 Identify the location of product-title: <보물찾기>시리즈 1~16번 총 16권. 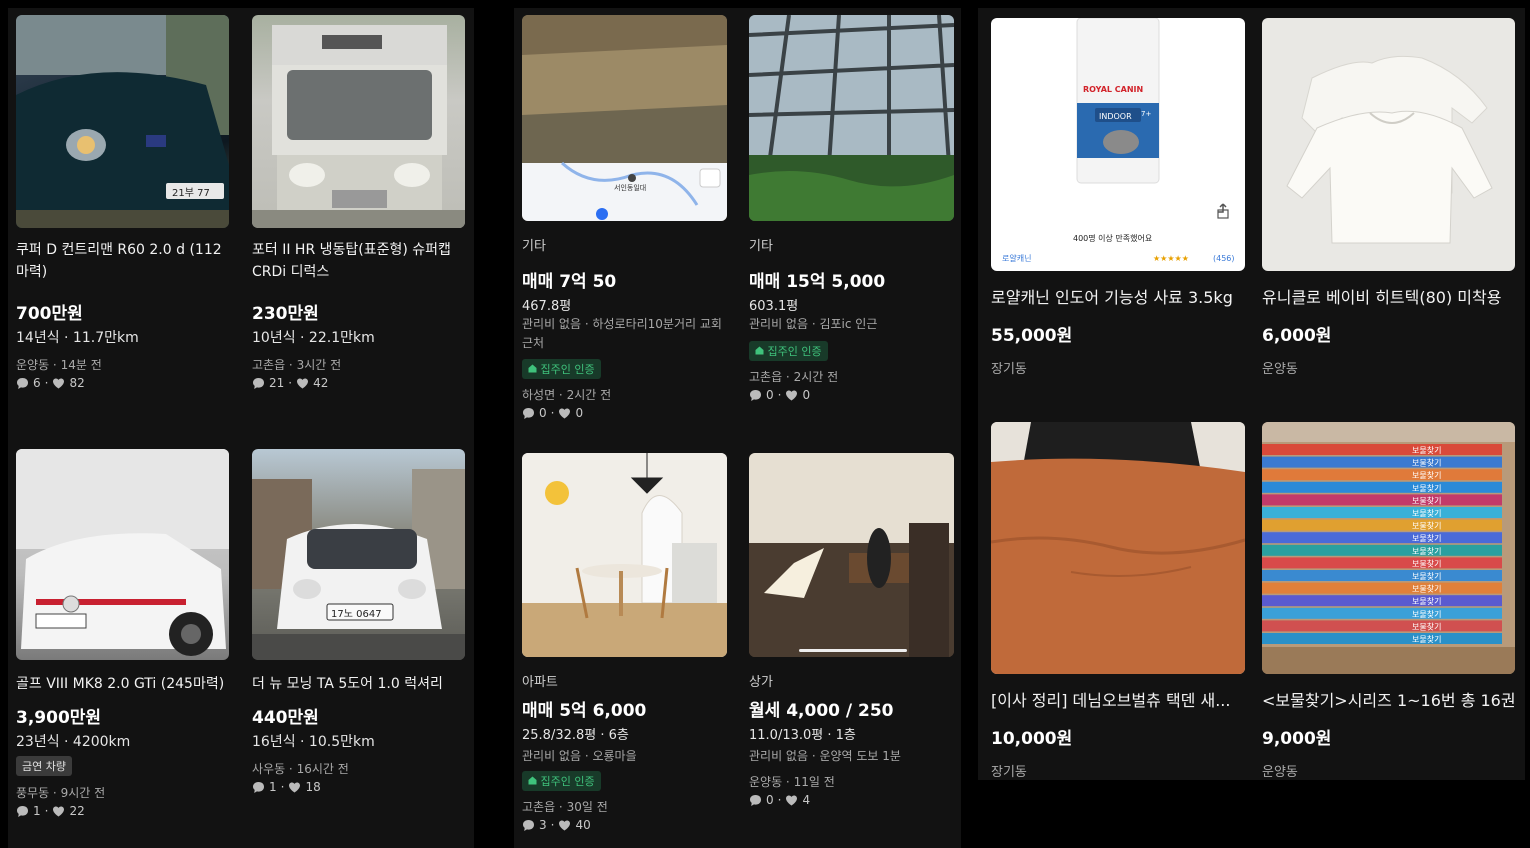
(1389, 700).